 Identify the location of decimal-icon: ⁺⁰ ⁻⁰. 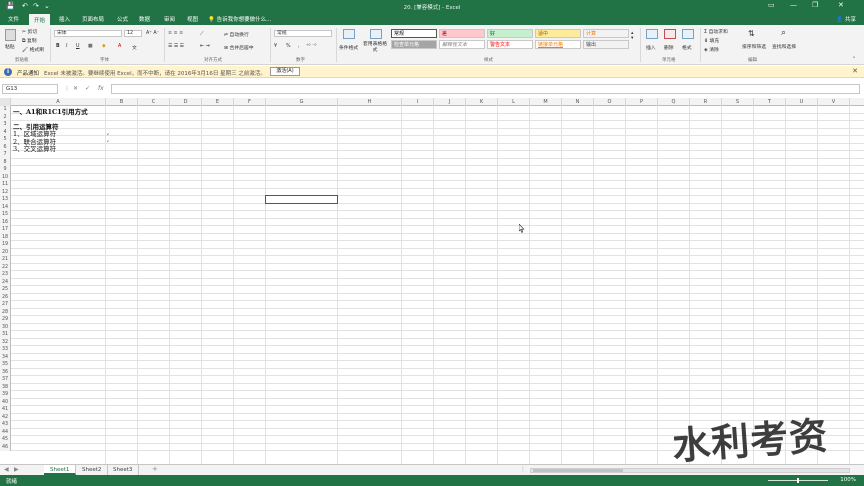
(311, 46).